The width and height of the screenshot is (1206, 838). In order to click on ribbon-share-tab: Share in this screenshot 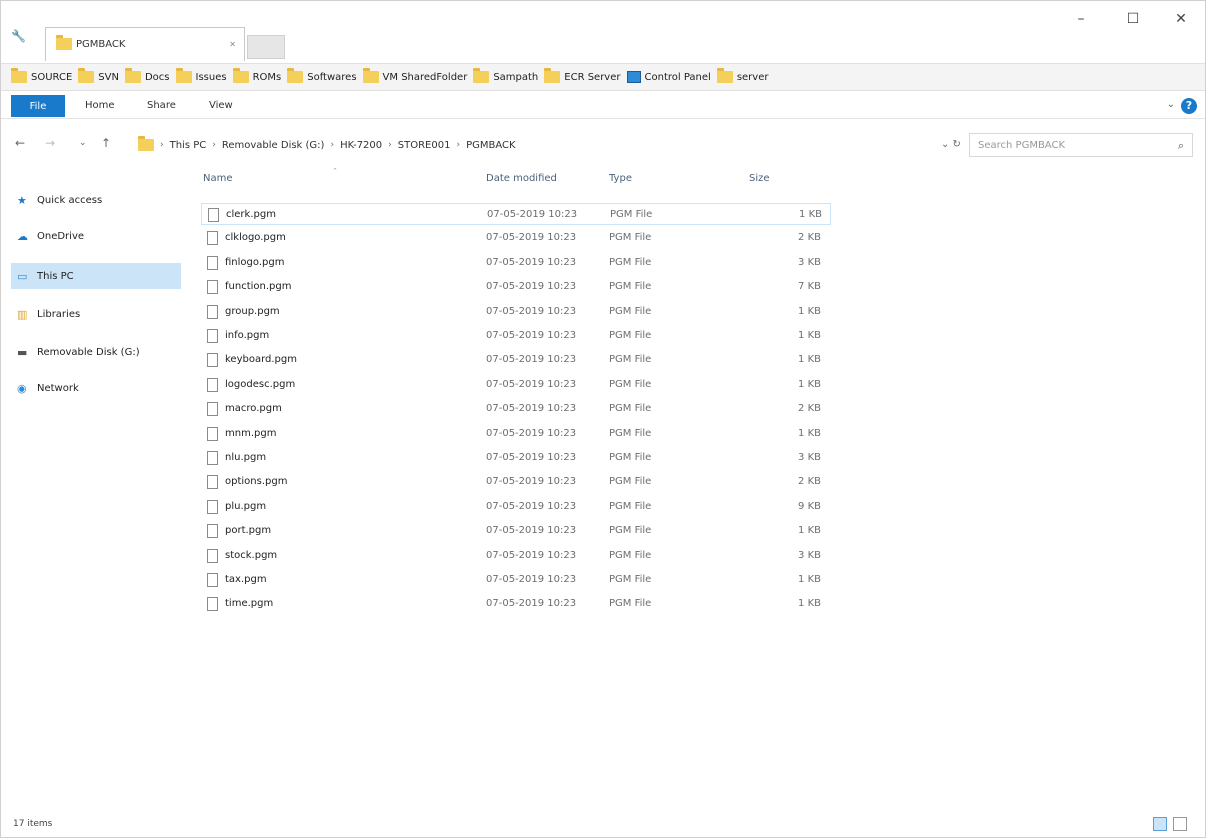, I will do `click(161, 105)`.